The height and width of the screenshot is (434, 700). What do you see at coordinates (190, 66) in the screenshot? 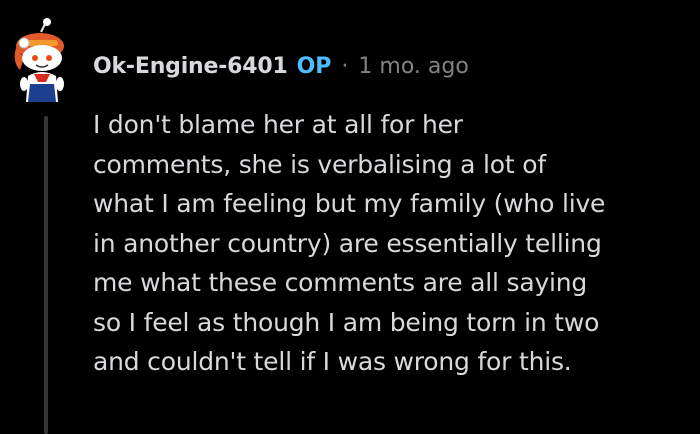
I see `username-link: Ok-Engine-6401` at bounding box center [190, 66].